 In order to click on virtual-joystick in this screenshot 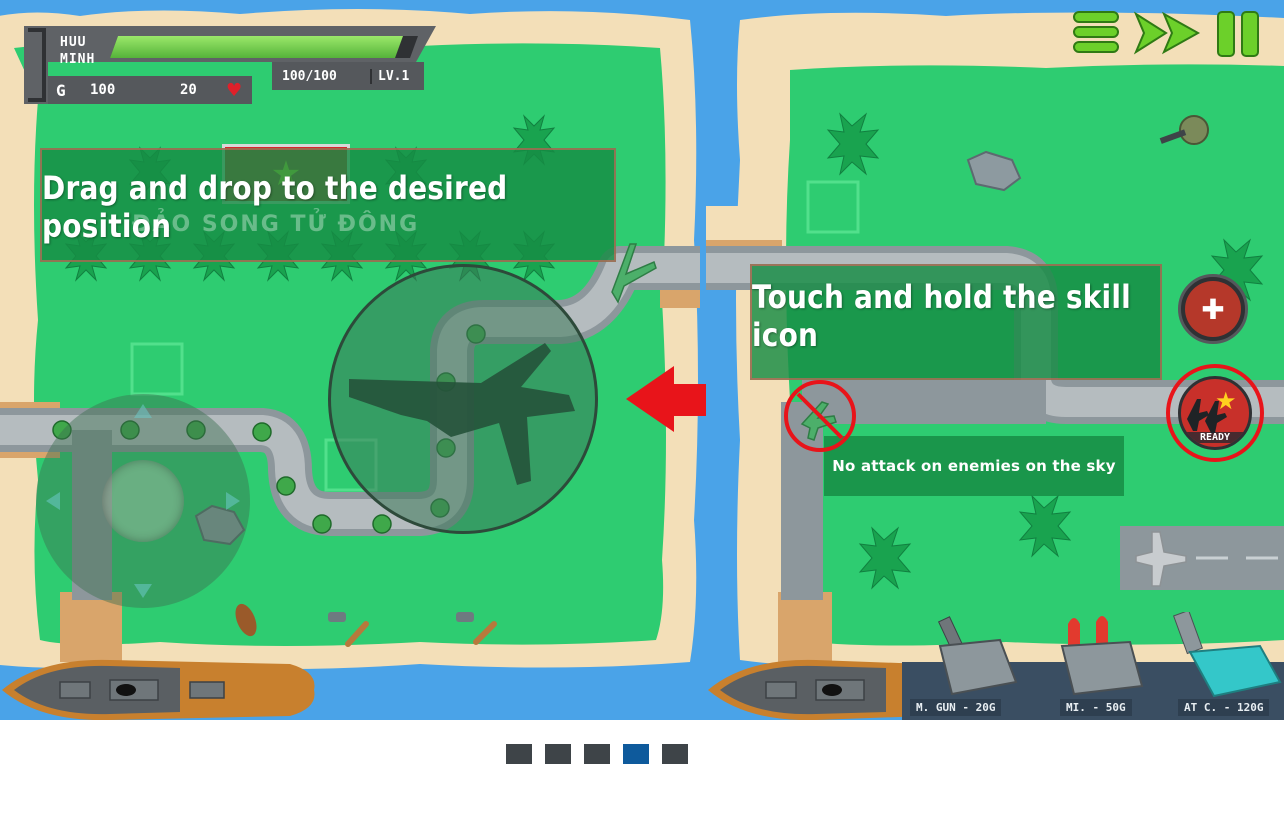, I will do `click(143, 501)`.